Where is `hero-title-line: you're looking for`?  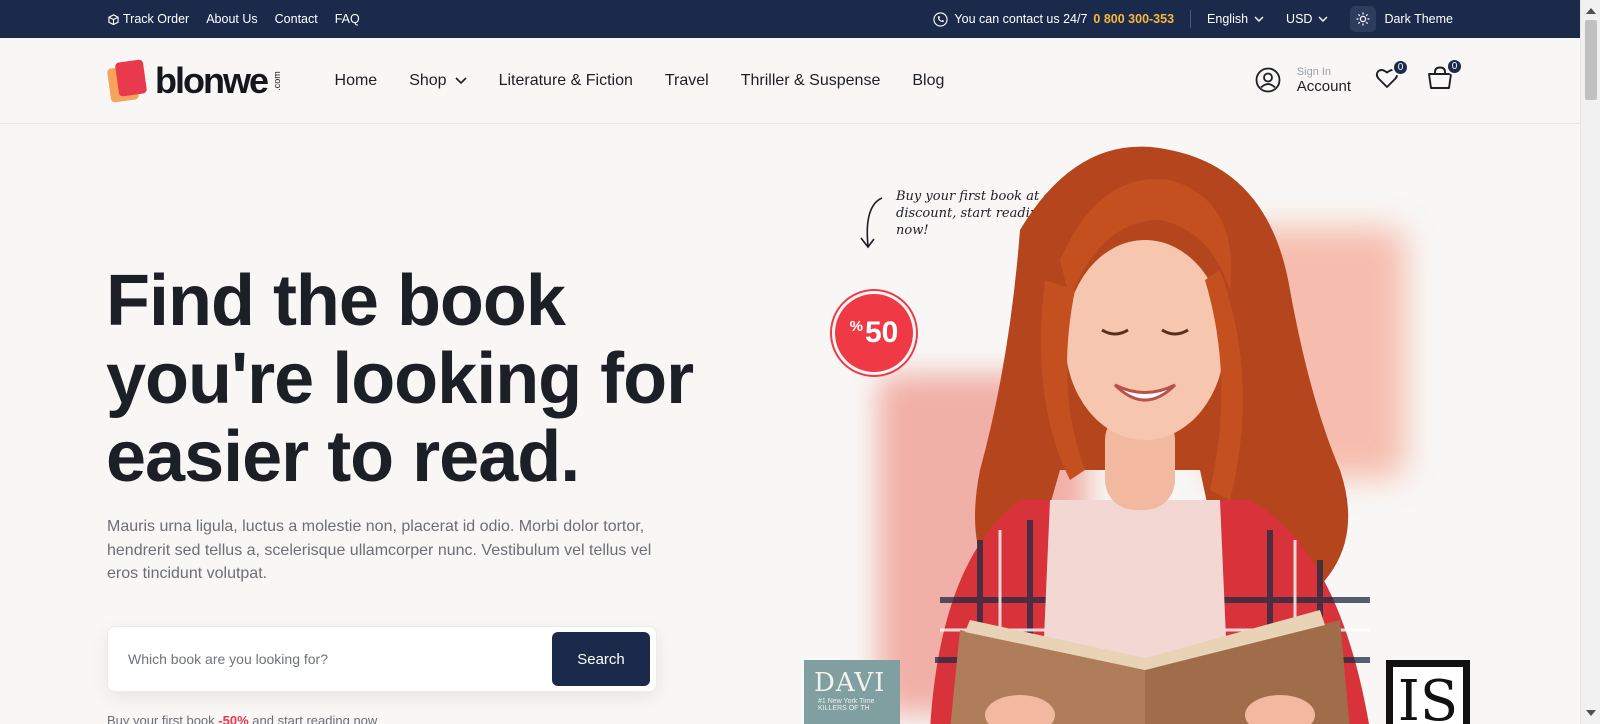
hero-title-line: you're looking for is located at coordinates (400, 379).